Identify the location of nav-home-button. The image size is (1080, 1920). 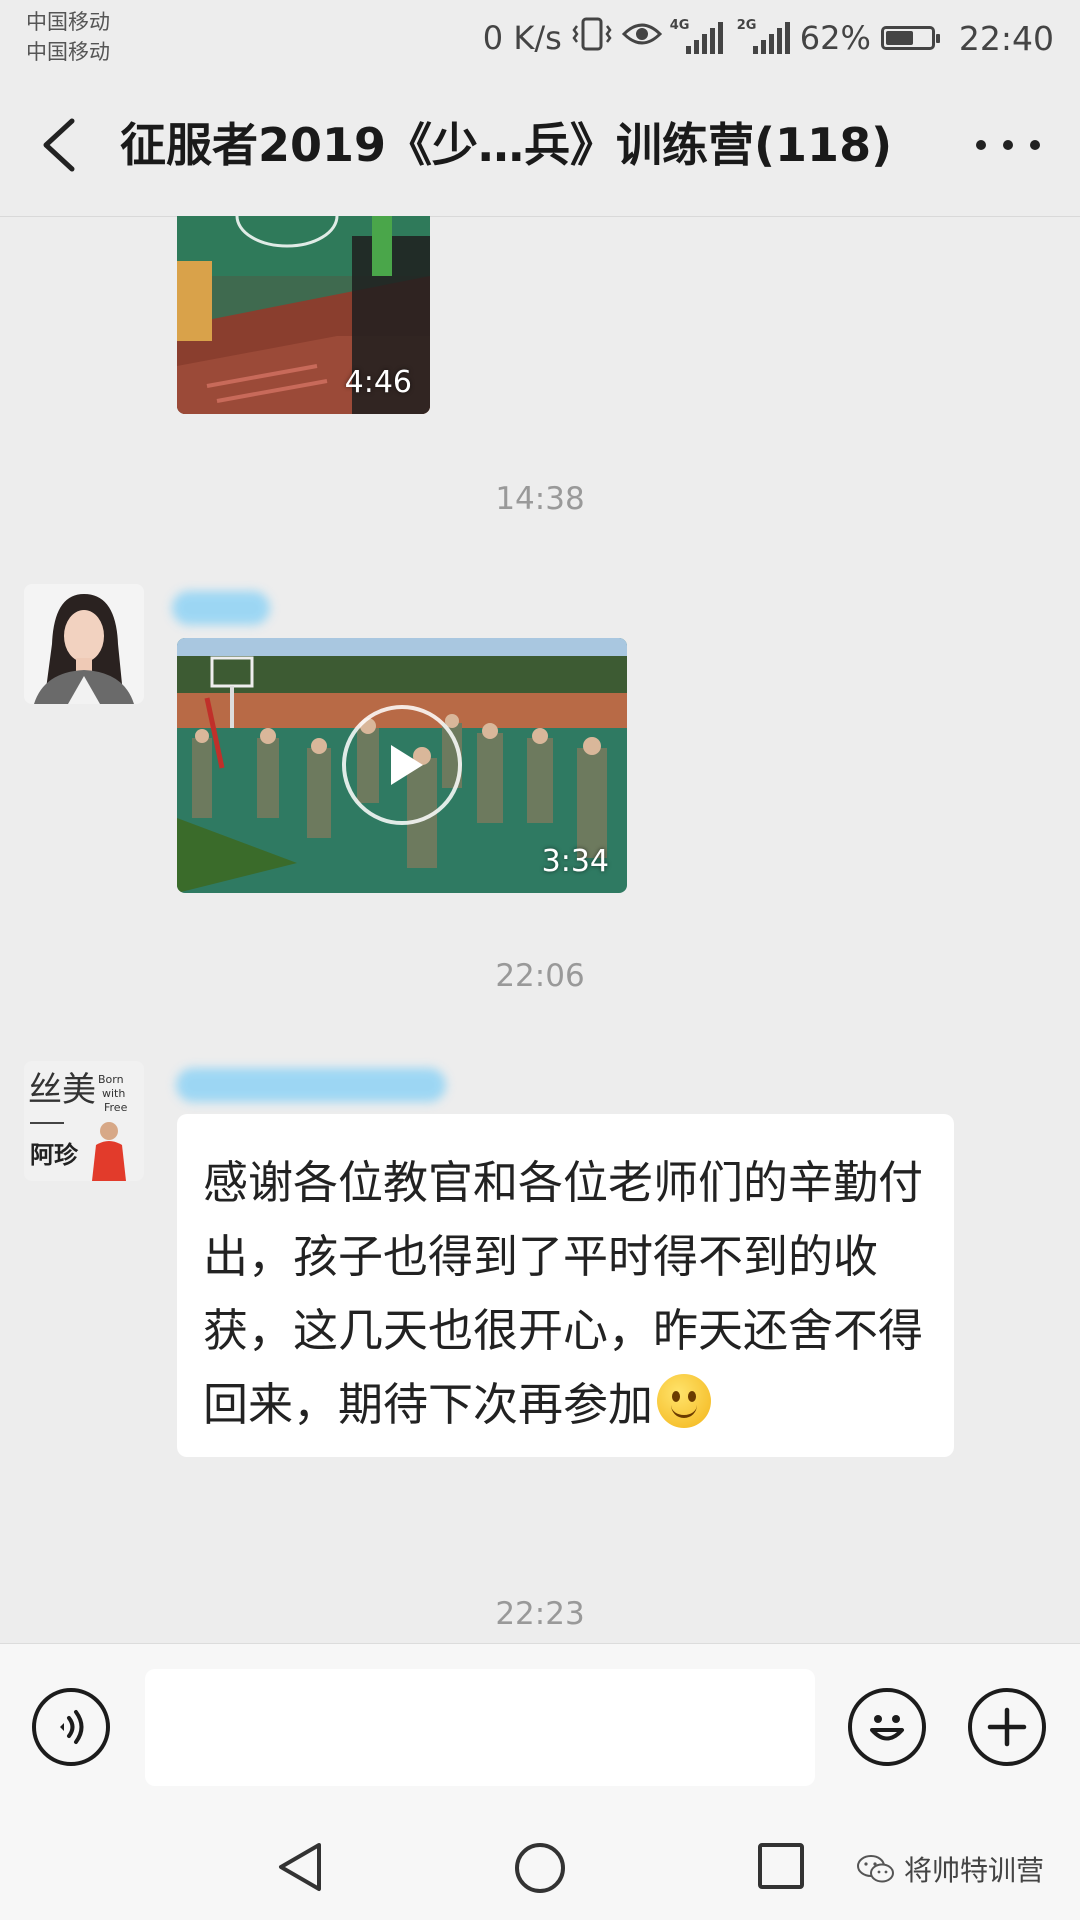
(540, 1870).